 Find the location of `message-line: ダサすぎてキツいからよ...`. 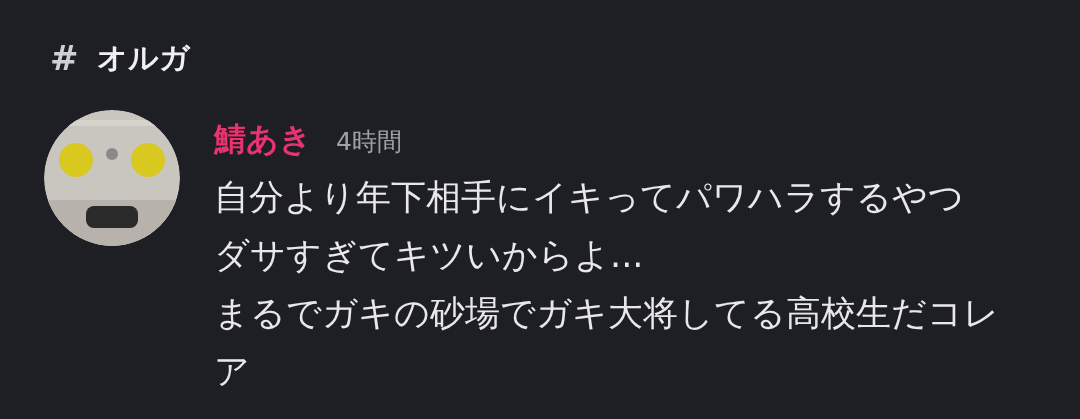

message-line: ダサすぎてキツいからよ... is located at coordinates (429, 255).